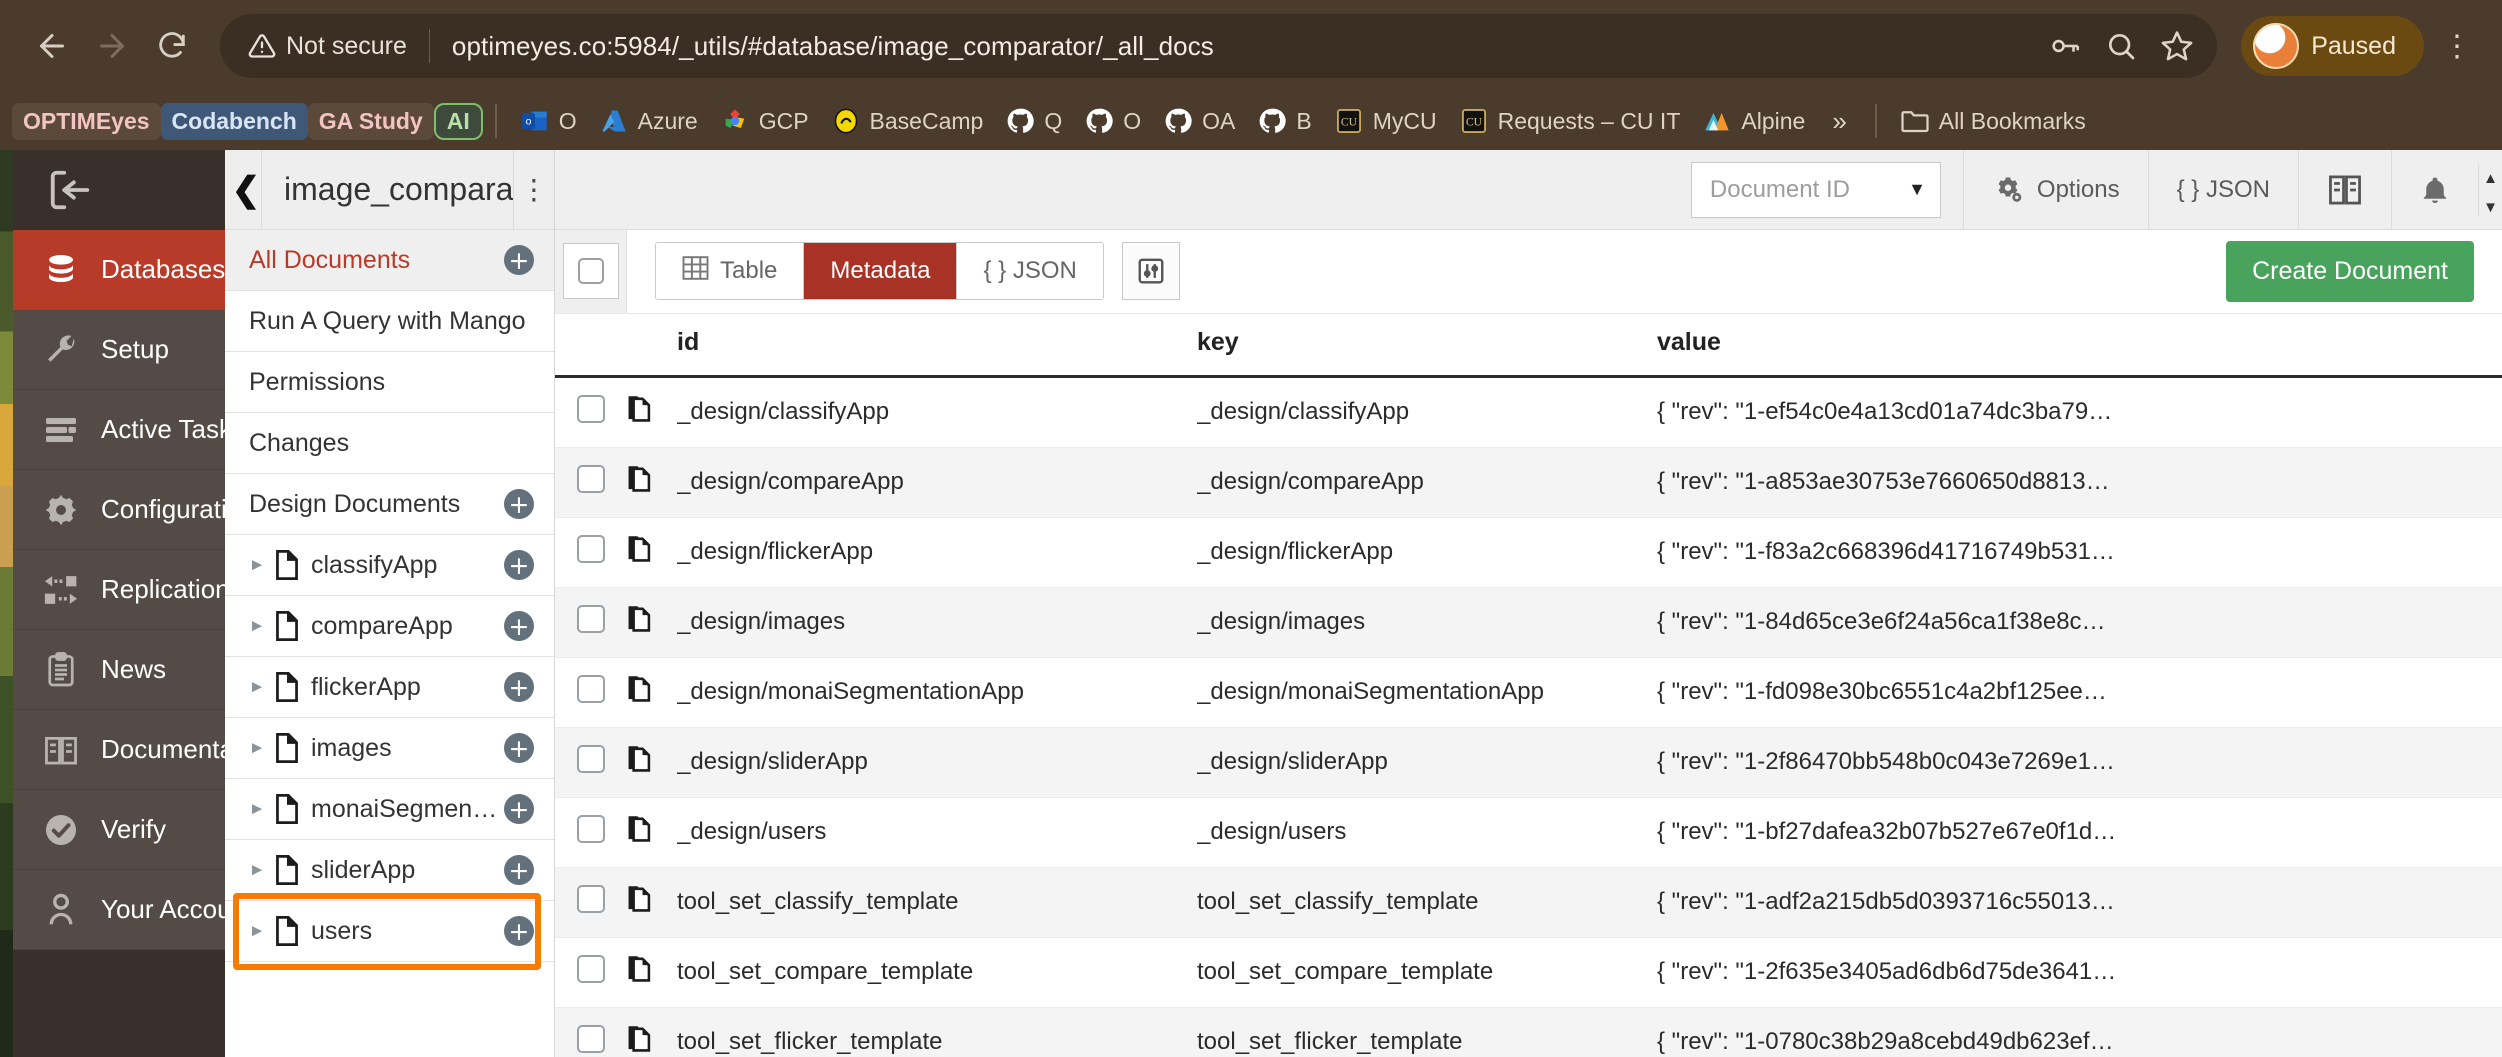 This screenshot has width=2502, height=1057. Describe the element at coordinates (2434, 189) in the screenshot. I see `notifications-button` at that location.